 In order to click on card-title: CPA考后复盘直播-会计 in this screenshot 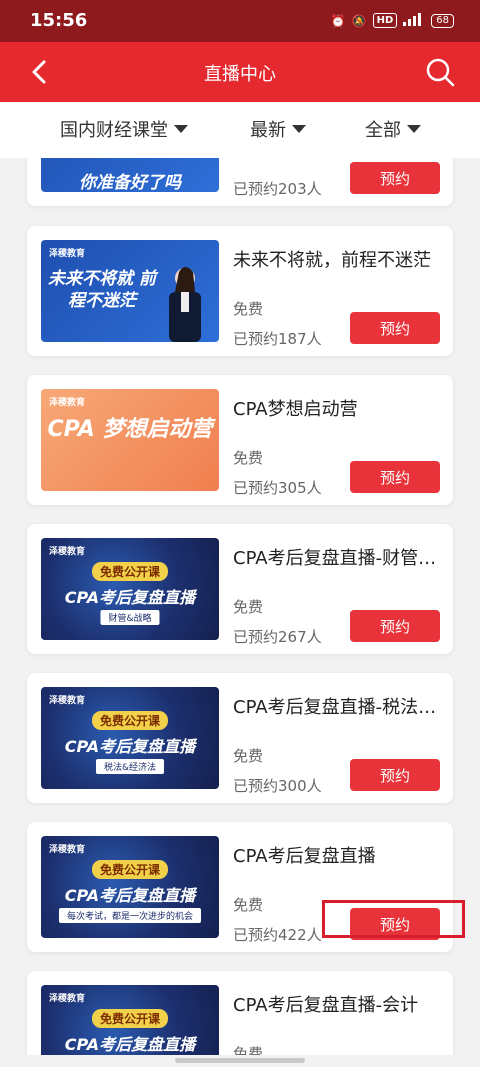, I will do `click(326, 1005)`.